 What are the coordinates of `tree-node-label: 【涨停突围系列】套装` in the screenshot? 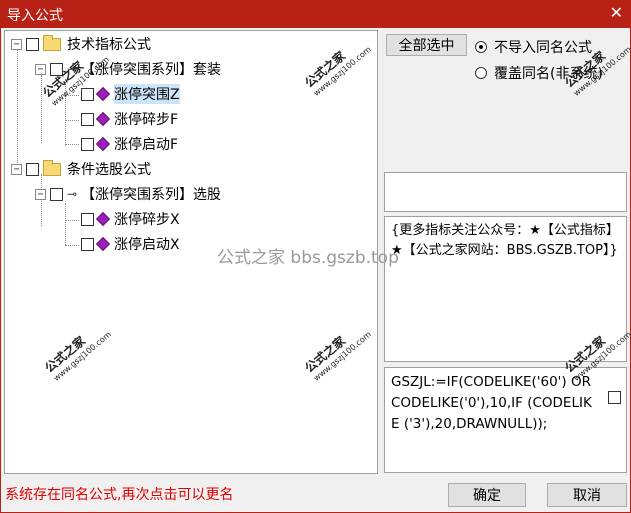 It's located at (151, 70).